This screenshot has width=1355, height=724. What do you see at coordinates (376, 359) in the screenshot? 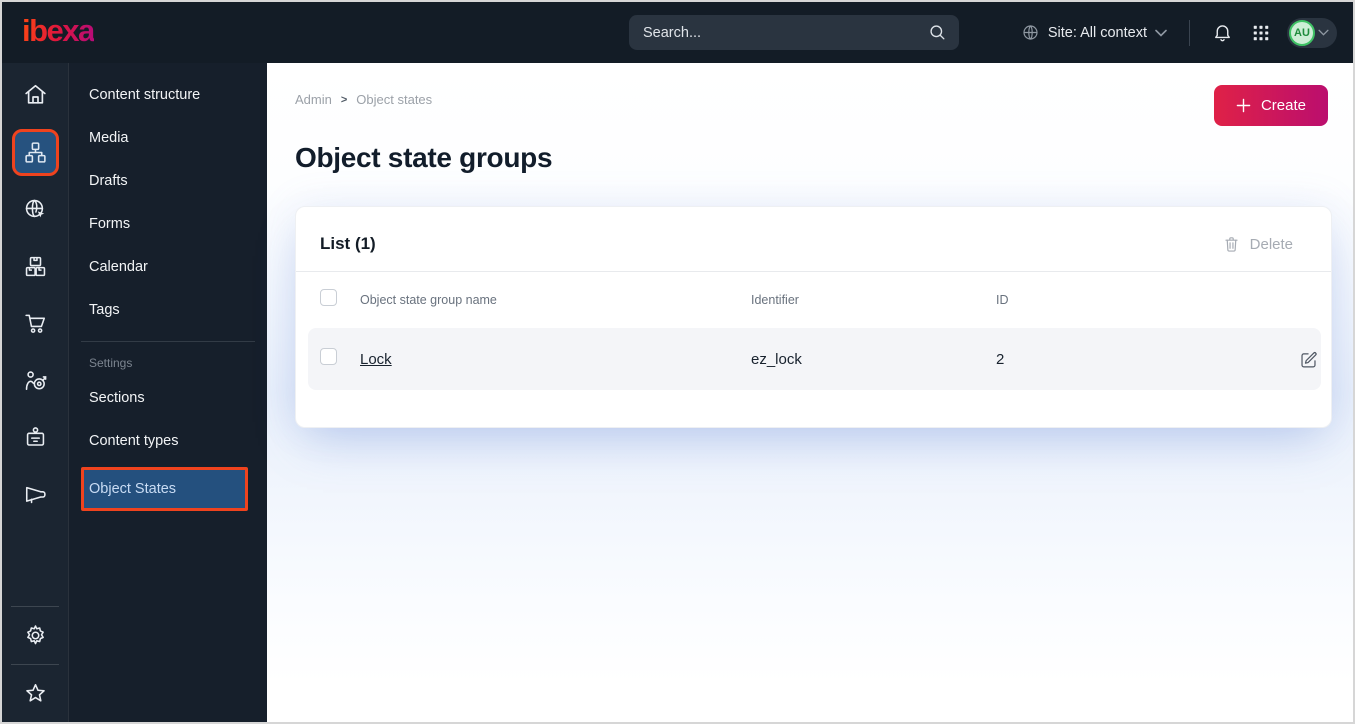
I see `row-name-link: Lock` at bounding box center [376, 359].